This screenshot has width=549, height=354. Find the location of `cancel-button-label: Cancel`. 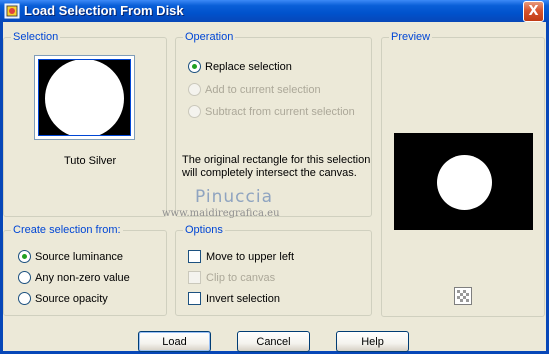

cancel-button-label: Cancel is located at coordinates (273, 341).